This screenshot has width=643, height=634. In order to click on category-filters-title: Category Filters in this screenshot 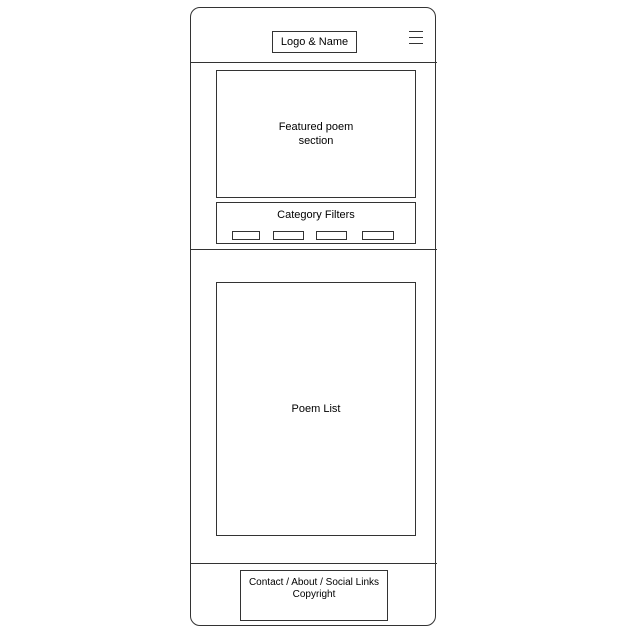, I will do `click(316, 215)`.